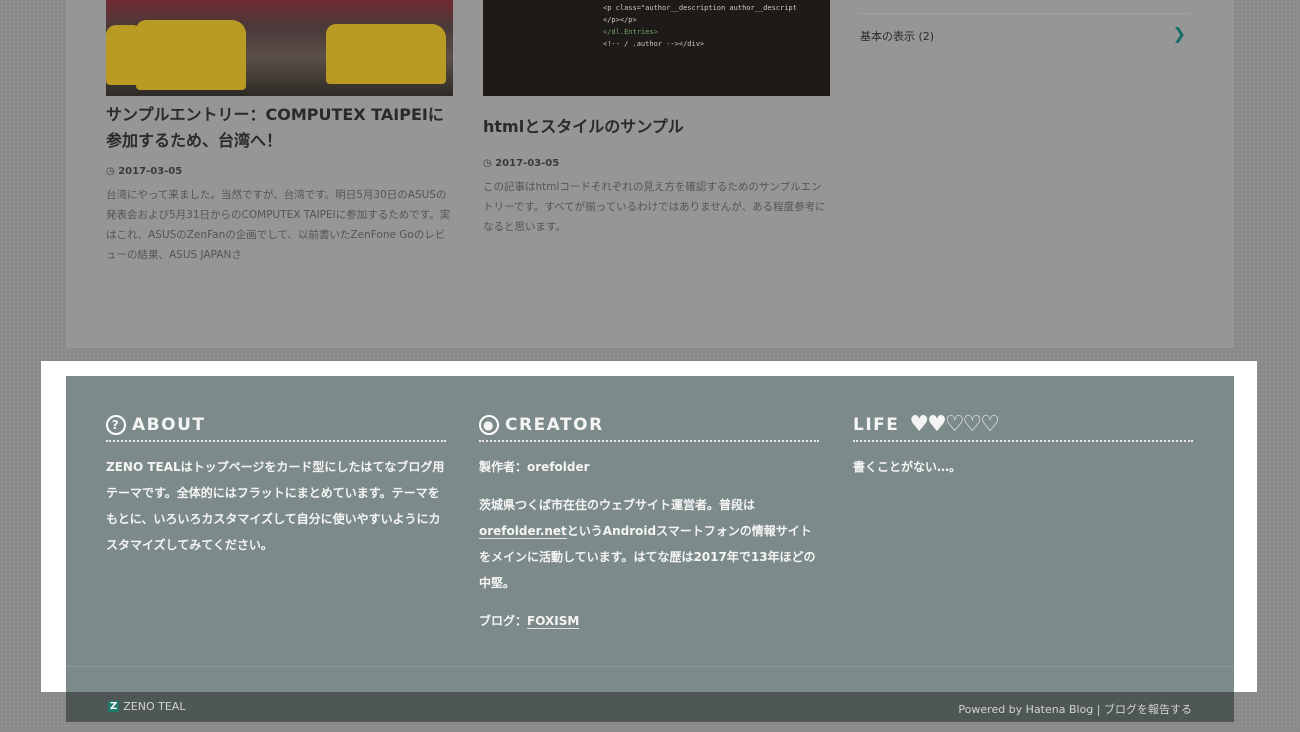 The height and width of the screenshot is (732, 1300). Describe the element at coordinates (279, 48) in the screenshot. I see `post-thumbnail` at that location.